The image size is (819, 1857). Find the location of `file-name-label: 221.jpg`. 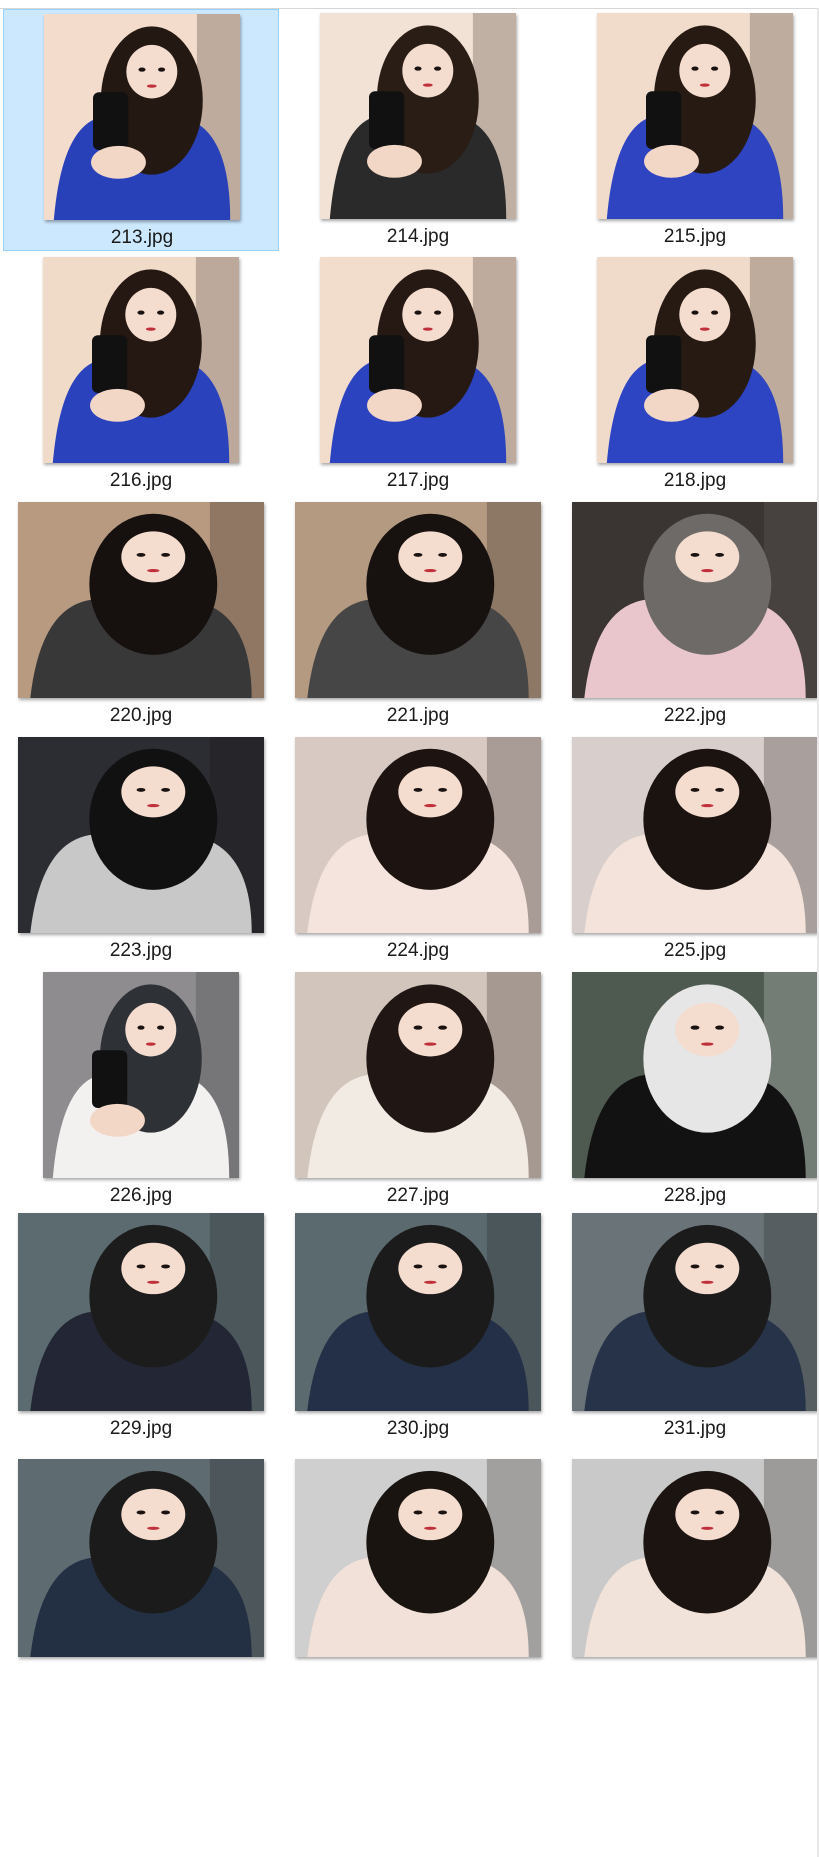

file-name-label: 221.jpg is located at coordinates (418, 715).